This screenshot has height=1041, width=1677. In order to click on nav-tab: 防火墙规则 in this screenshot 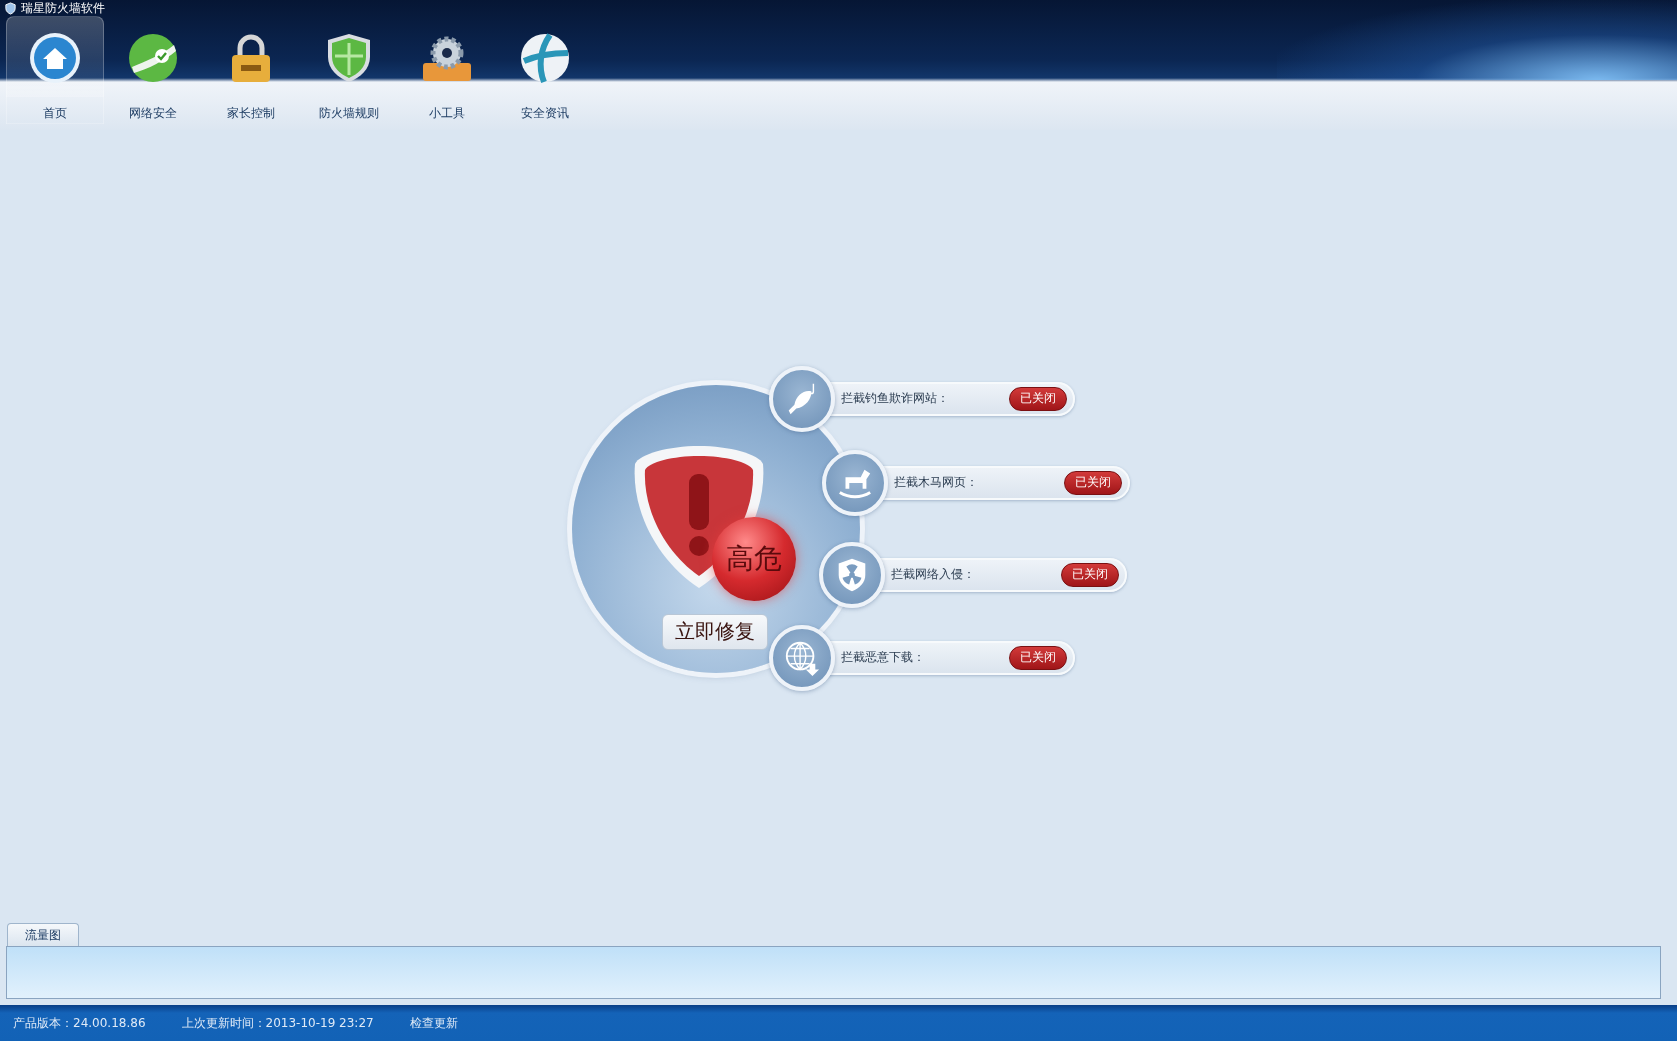, I will do `click(349, 70)`.